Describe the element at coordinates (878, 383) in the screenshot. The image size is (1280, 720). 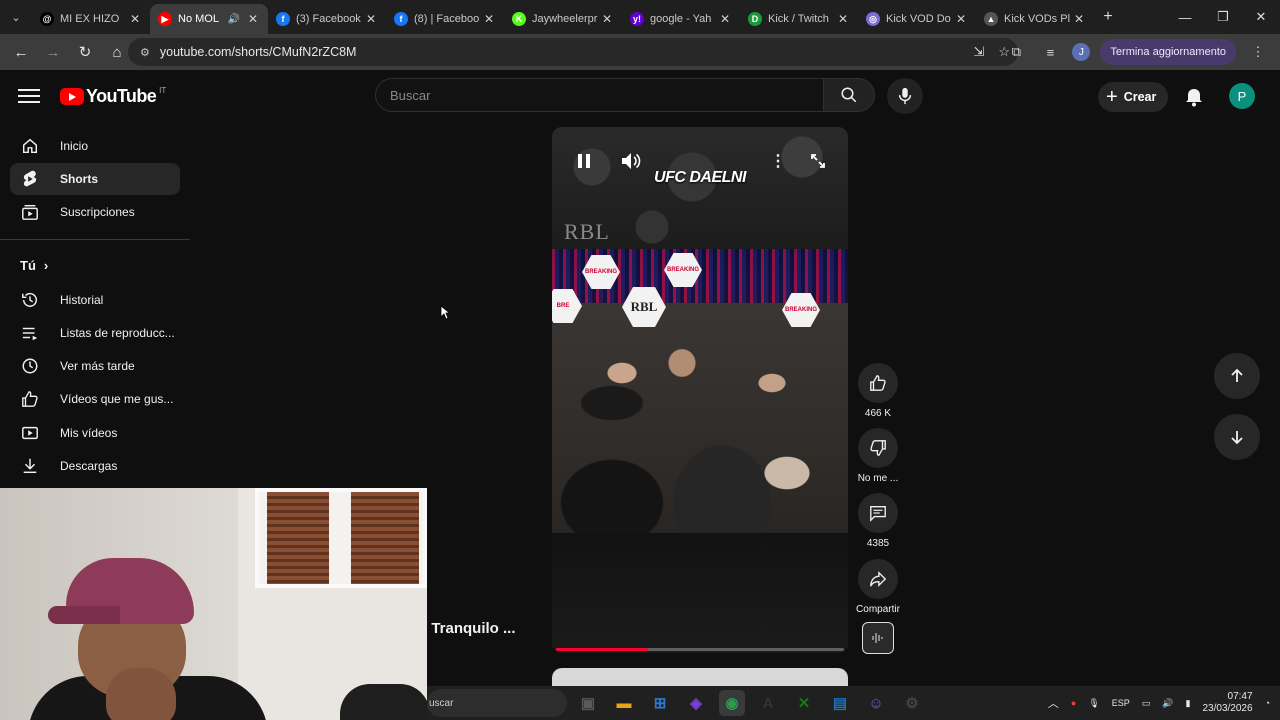
I see `like-button` at that location.